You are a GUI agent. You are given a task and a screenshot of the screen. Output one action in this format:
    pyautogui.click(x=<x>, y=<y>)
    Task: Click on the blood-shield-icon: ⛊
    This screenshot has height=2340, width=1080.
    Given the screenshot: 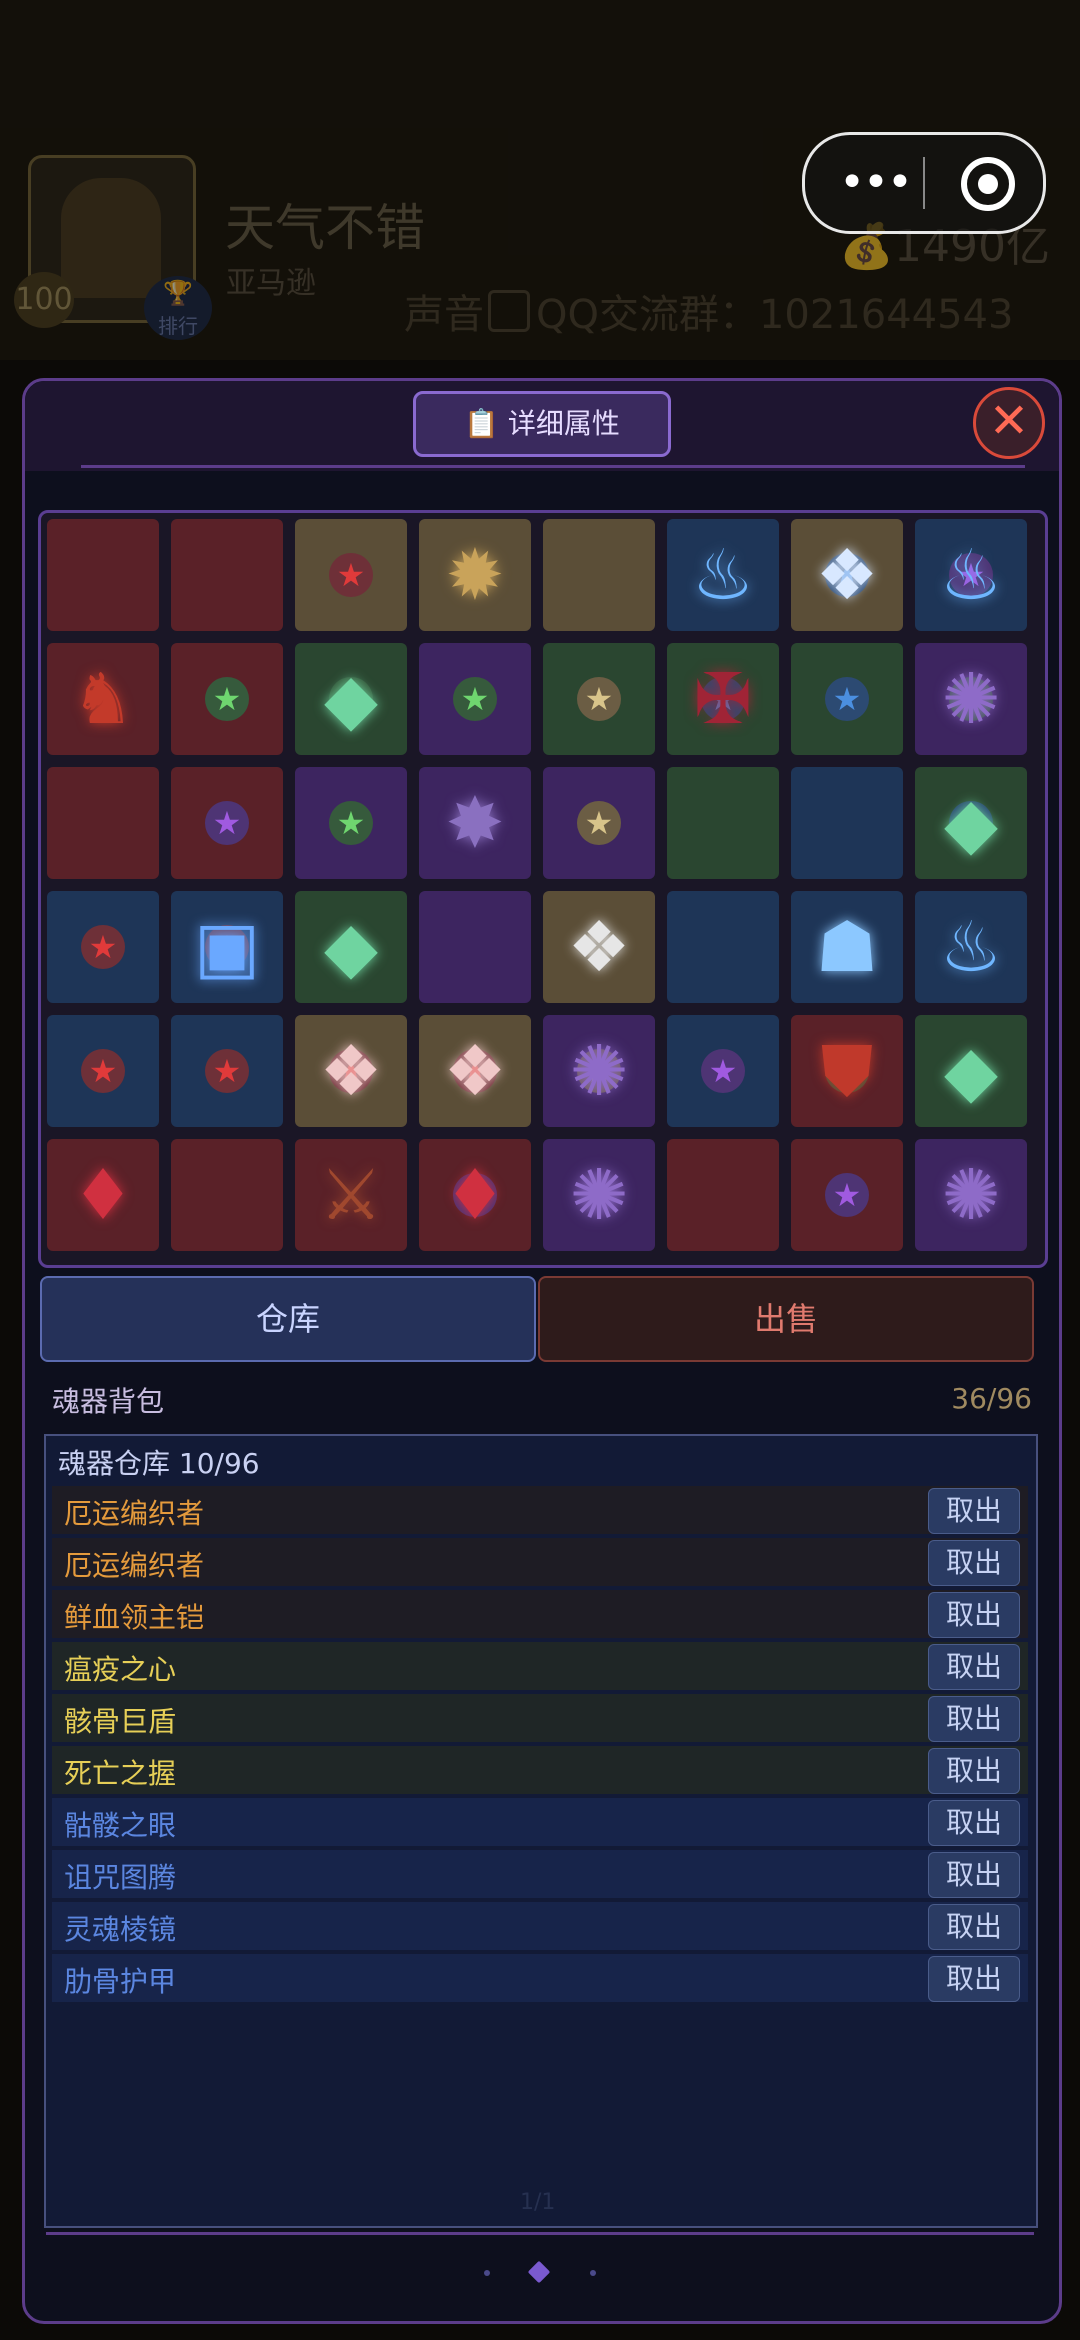 What is the action you would take?
    pyautogui.click(x=847, y=1071)
    